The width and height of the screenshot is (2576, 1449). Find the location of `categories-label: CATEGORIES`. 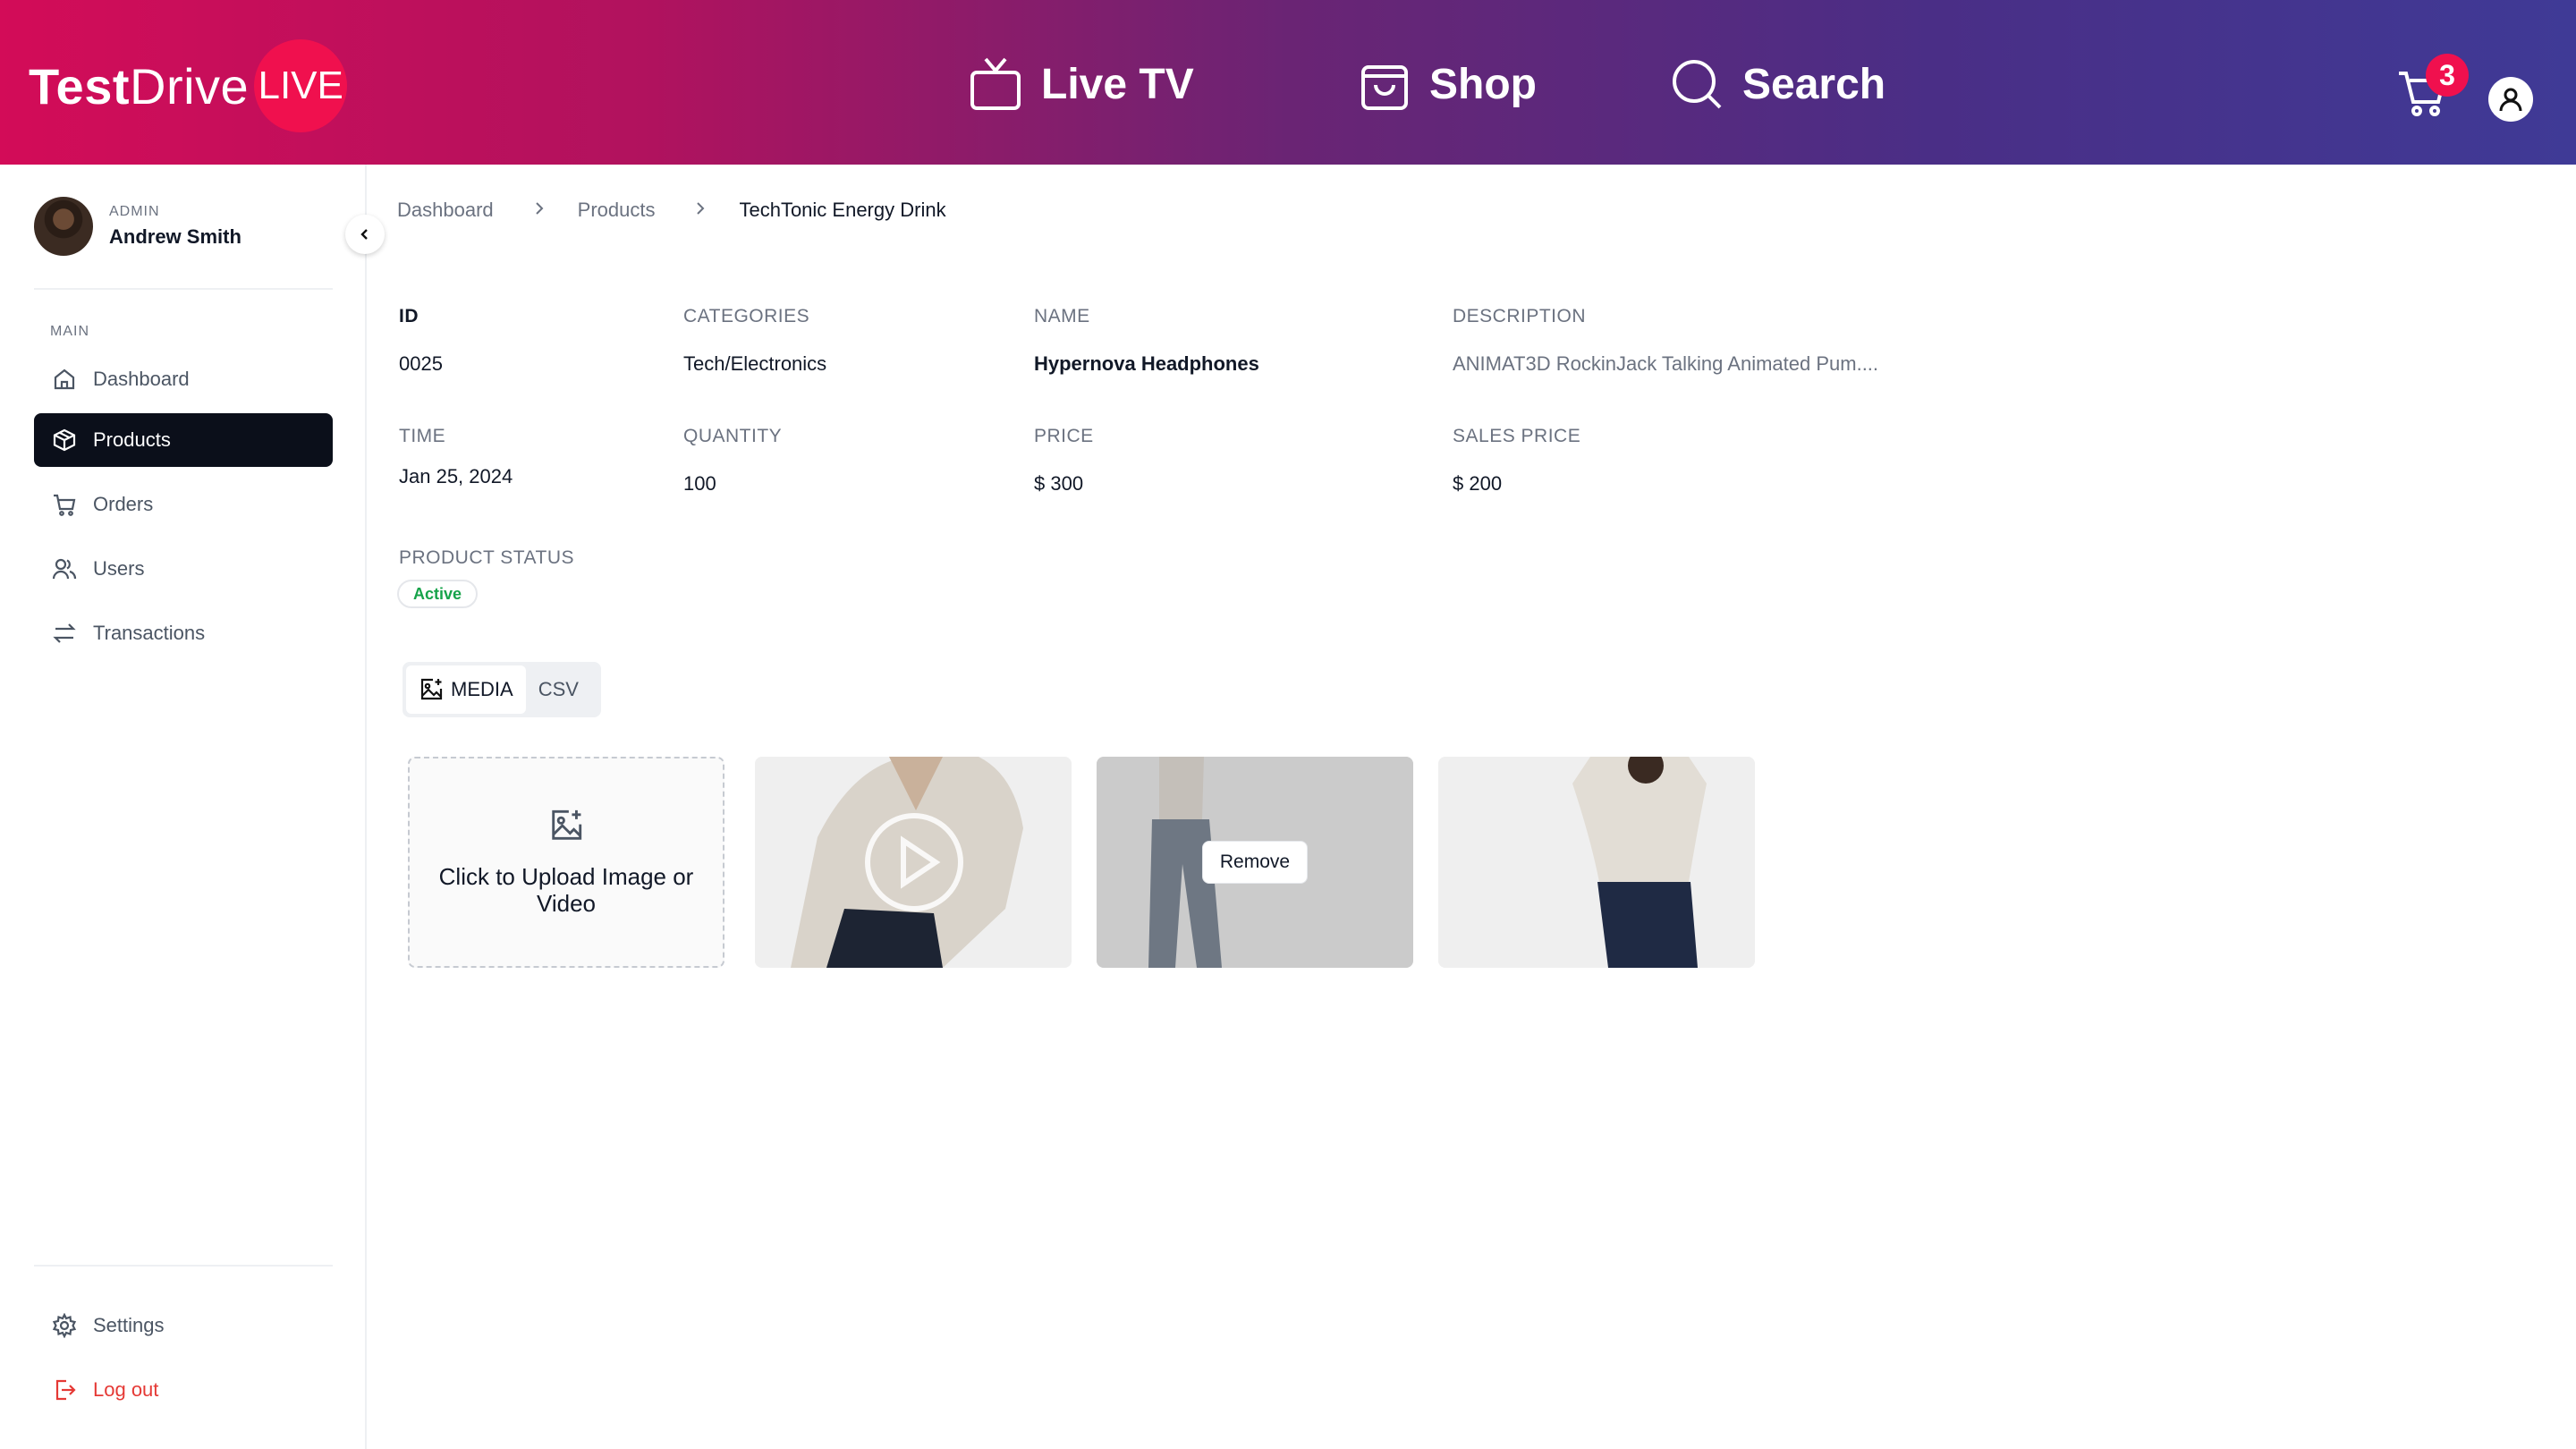

categories-label: CATEGORIES is located at coordinates (746, 316).